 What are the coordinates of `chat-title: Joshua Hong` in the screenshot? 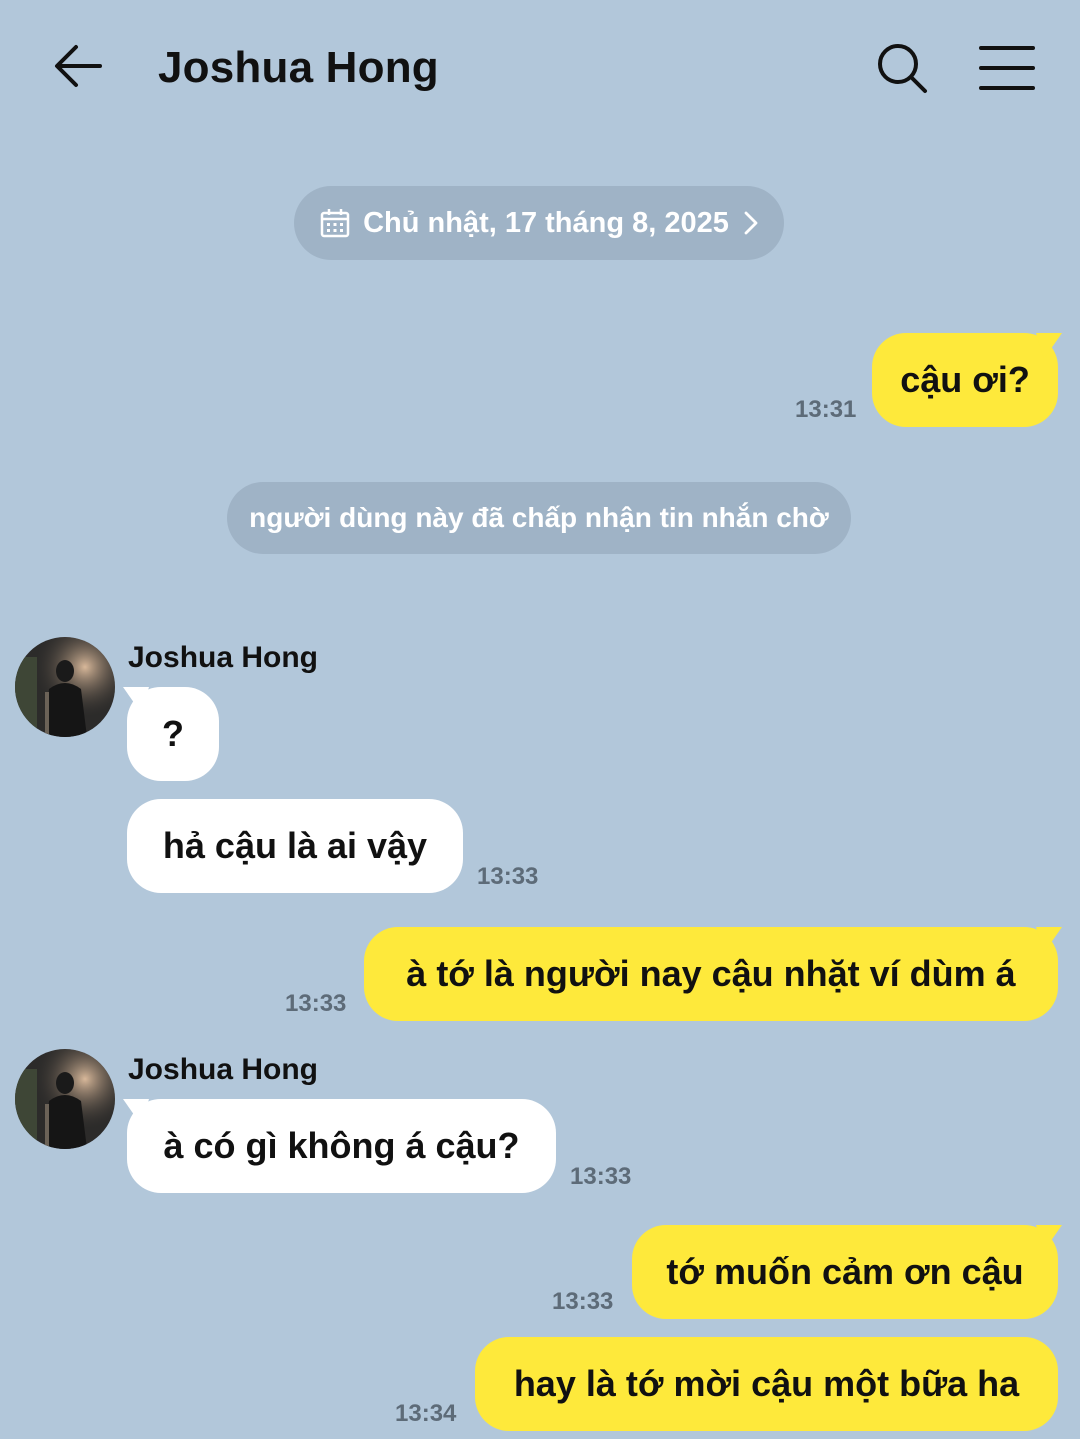 It's located at (298, 67).